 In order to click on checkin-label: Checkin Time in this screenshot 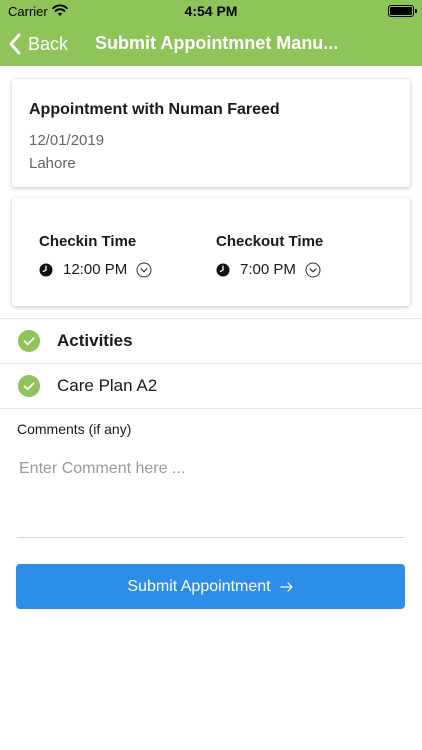, I will do `click(88, 241)`.